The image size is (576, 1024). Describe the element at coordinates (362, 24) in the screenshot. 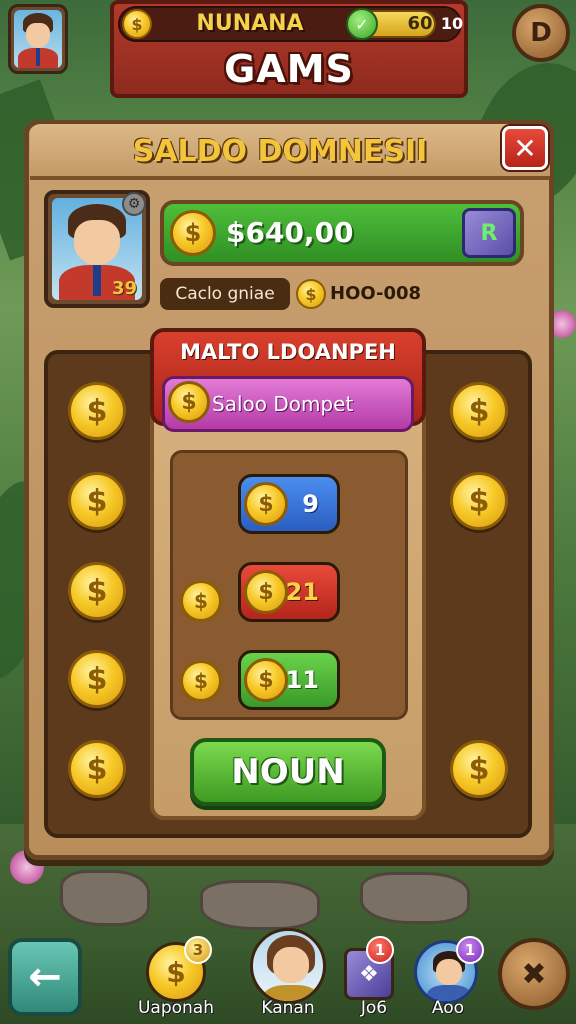

I see `energy-icon: ✓` at that location.